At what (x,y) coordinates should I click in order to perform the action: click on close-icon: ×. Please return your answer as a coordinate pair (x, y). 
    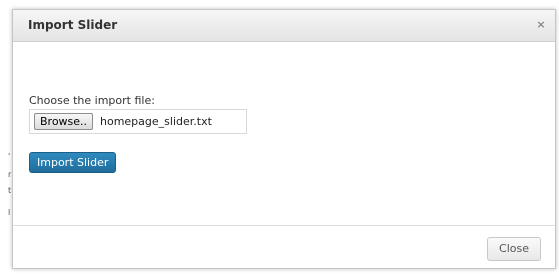
    Looking at the image, I should click on (541, 25).